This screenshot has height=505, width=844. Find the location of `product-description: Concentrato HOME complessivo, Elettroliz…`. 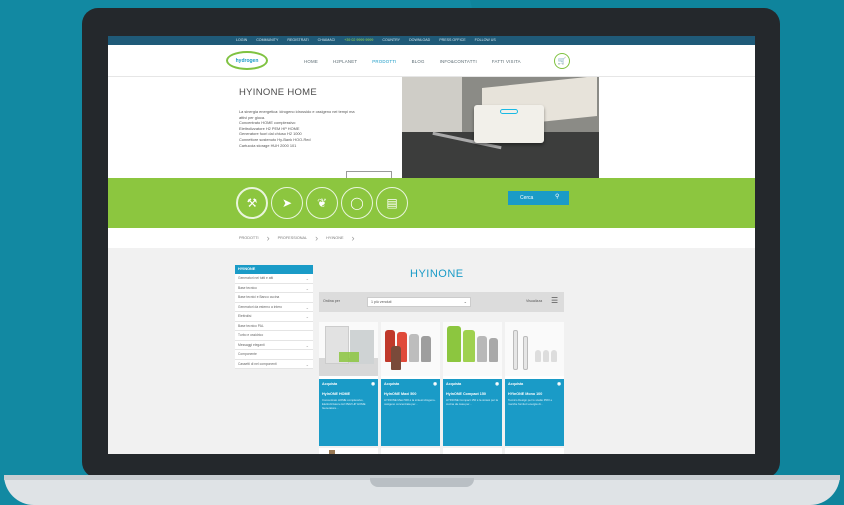

product-description: Concentrato HOME complessivo, Elettroliz… is located at coordinates (344, 404).